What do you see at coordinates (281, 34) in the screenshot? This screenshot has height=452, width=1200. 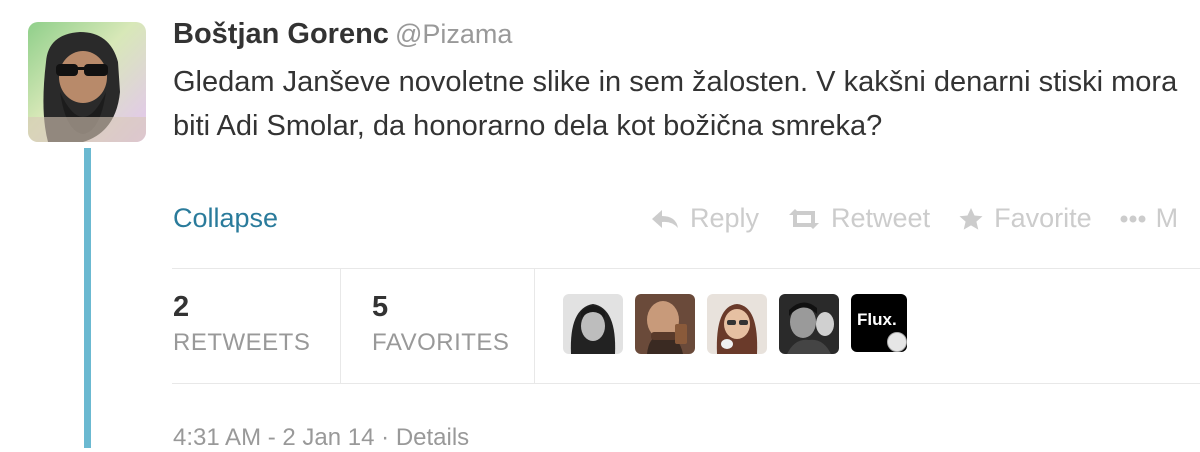 I see `author-name: Boštjan Gorenc` at bounding box center [281, 34].